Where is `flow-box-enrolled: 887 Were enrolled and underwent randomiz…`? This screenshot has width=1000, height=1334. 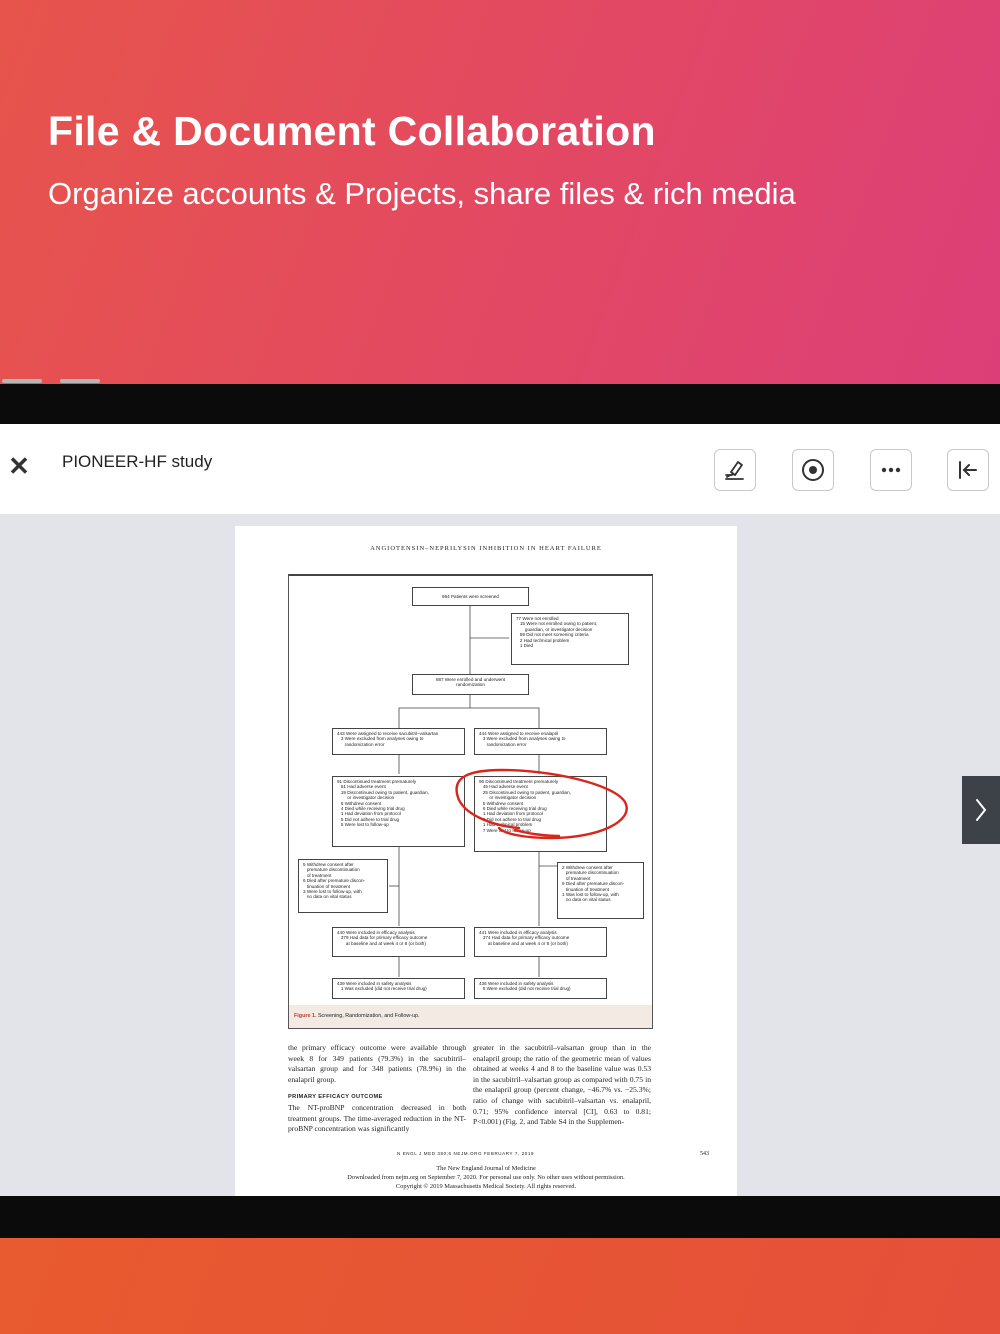 flow-box-enrolled: 887 Were enrolled and underwent randomiz… is located at coordinates (470, 684).